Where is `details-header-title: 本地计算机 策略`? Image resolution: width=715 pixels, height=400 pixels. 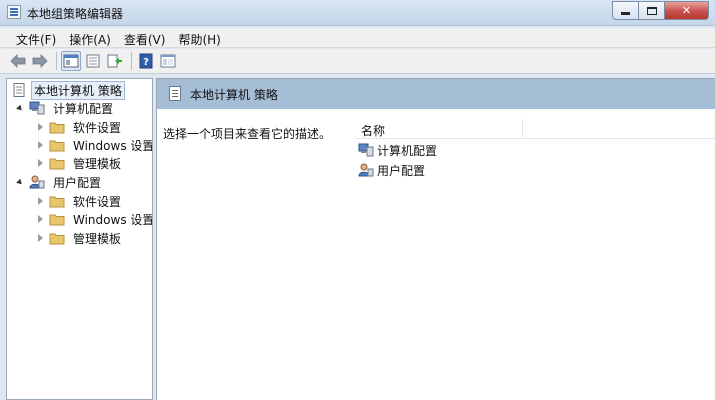 details-header-title: 本地计算机 策略 is located at coordinates (234, 95).